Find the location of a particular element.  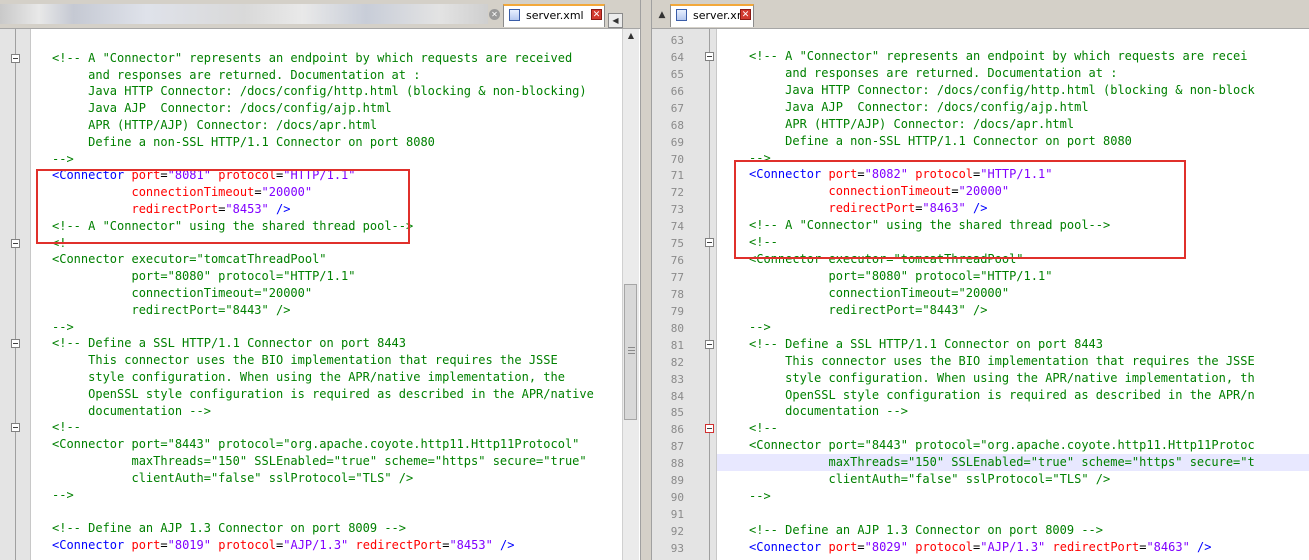

line-number: 63 is located at coordinates (677, 40).